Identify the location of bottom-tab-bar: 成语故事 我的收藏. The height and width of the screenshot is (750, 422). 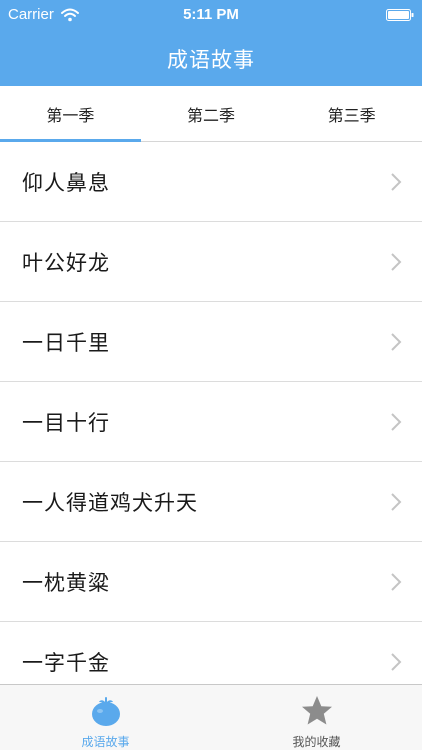
(211, 717).